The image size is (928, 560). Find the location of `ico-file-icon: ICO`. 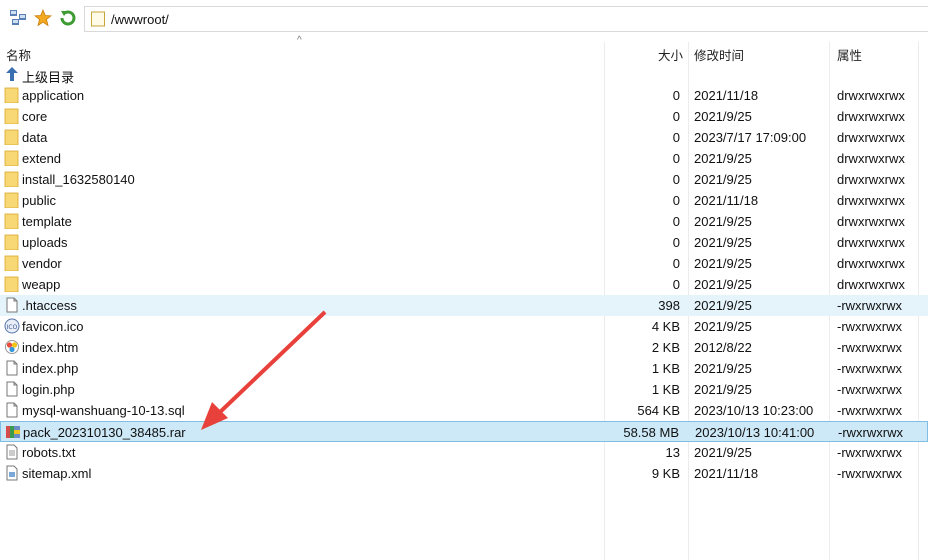

ico-file-icon: ICO is located at coordinates (12, 326).